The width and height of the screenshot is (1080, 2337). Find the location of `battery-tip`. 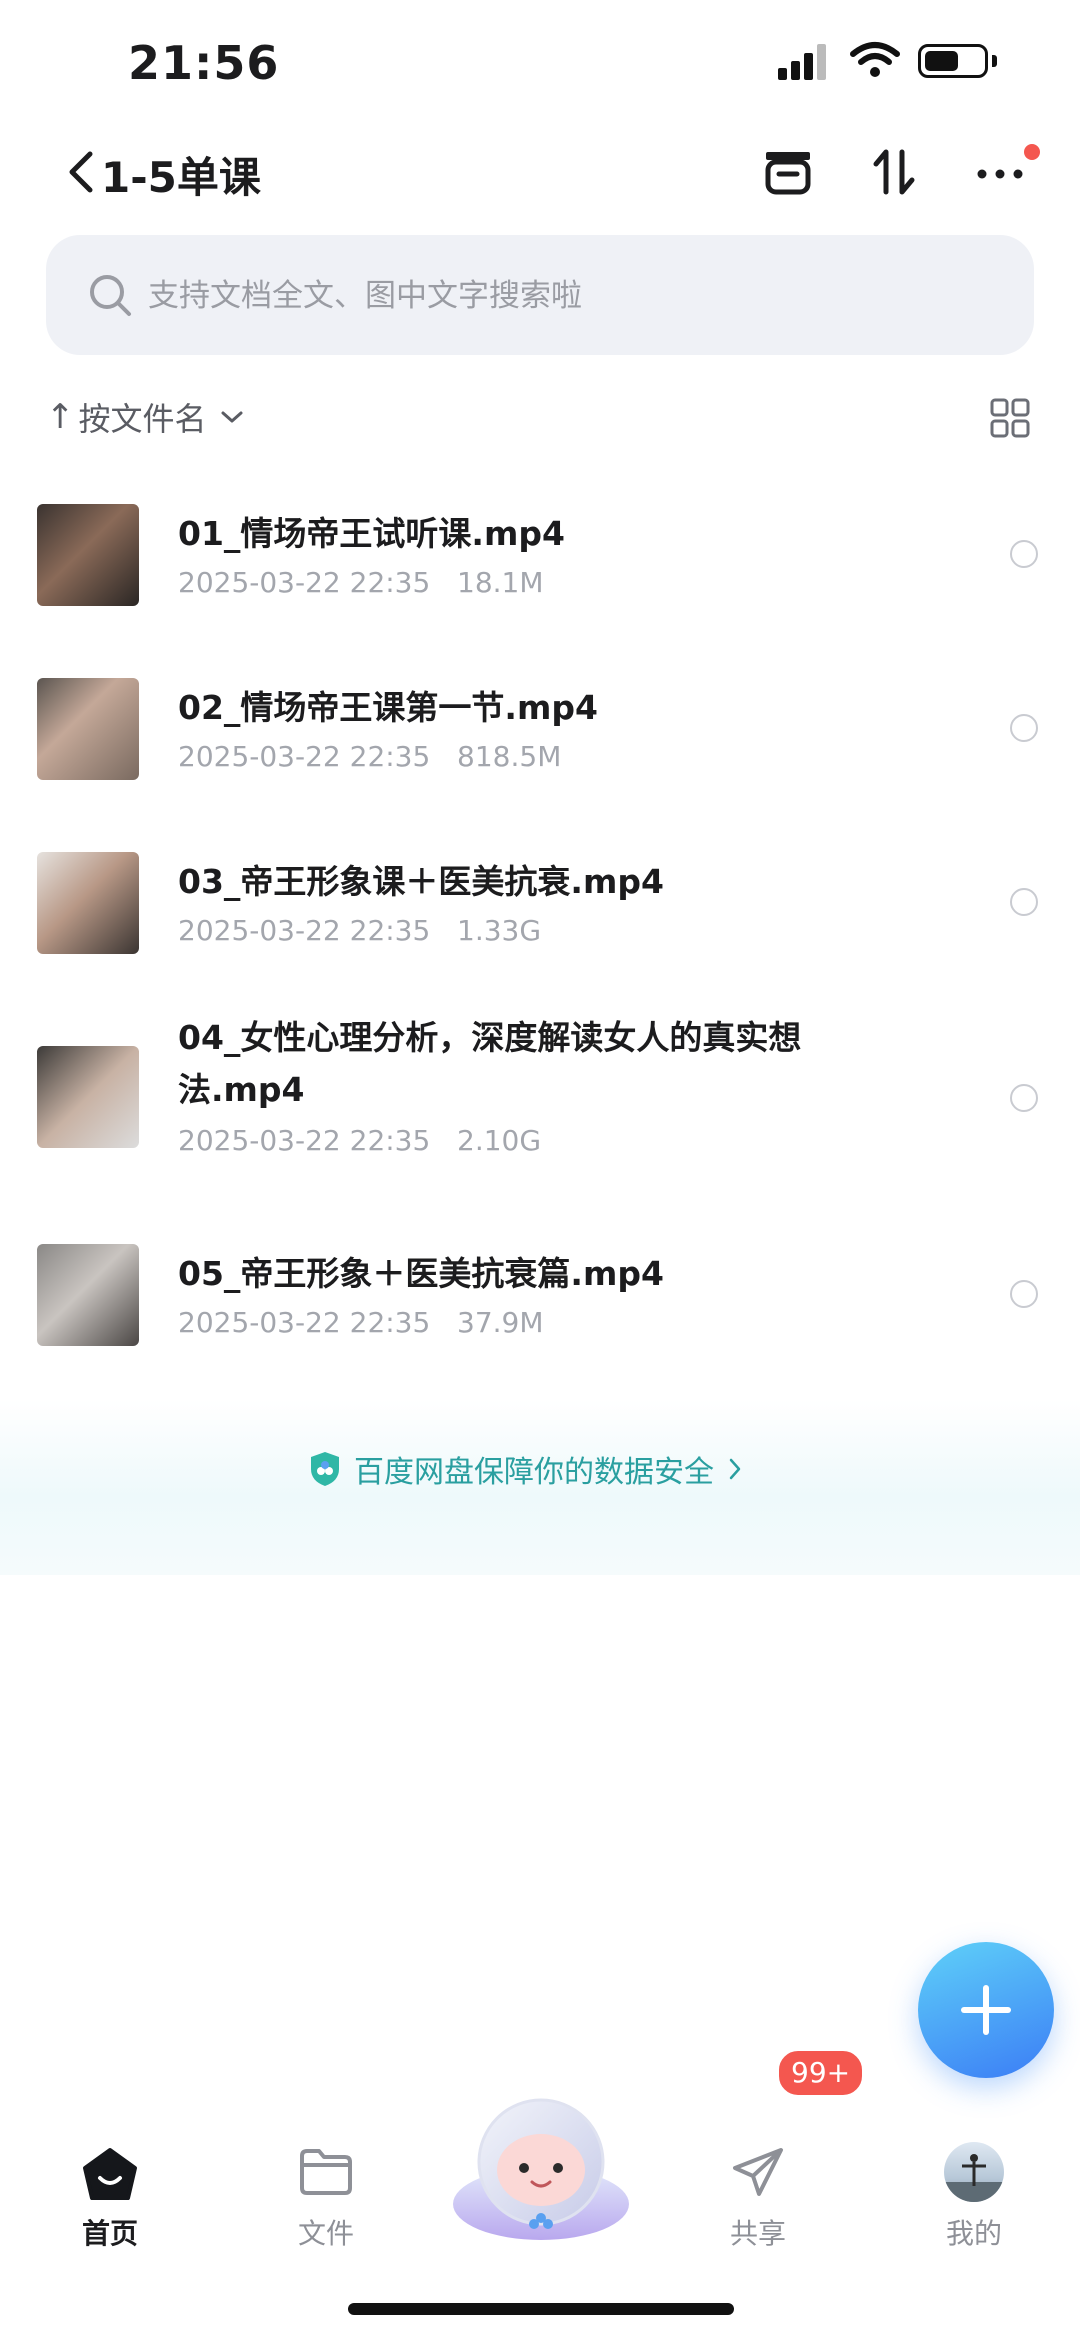

battery-tip is located at coordinates (994, 61).